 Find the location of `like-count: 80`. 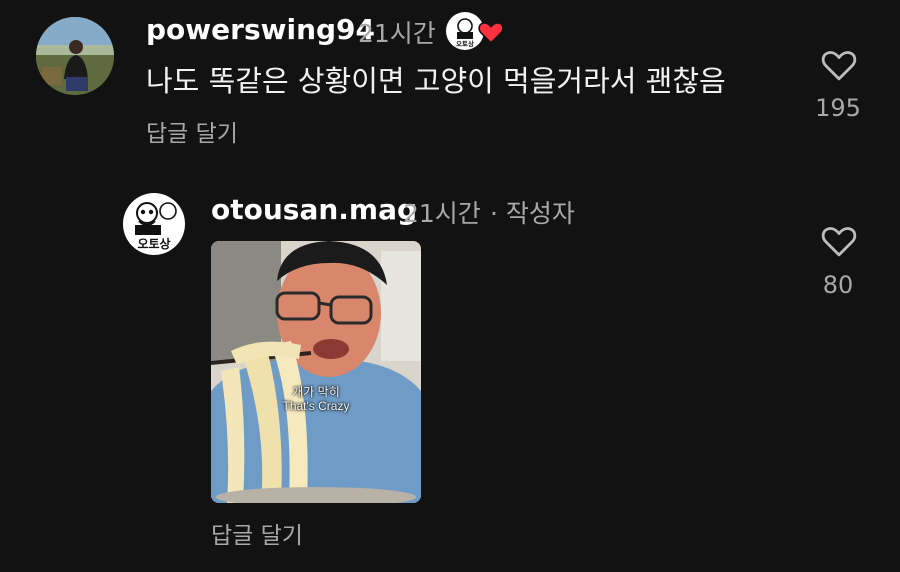

like-count: 80 is located at coordinates (838, 285).